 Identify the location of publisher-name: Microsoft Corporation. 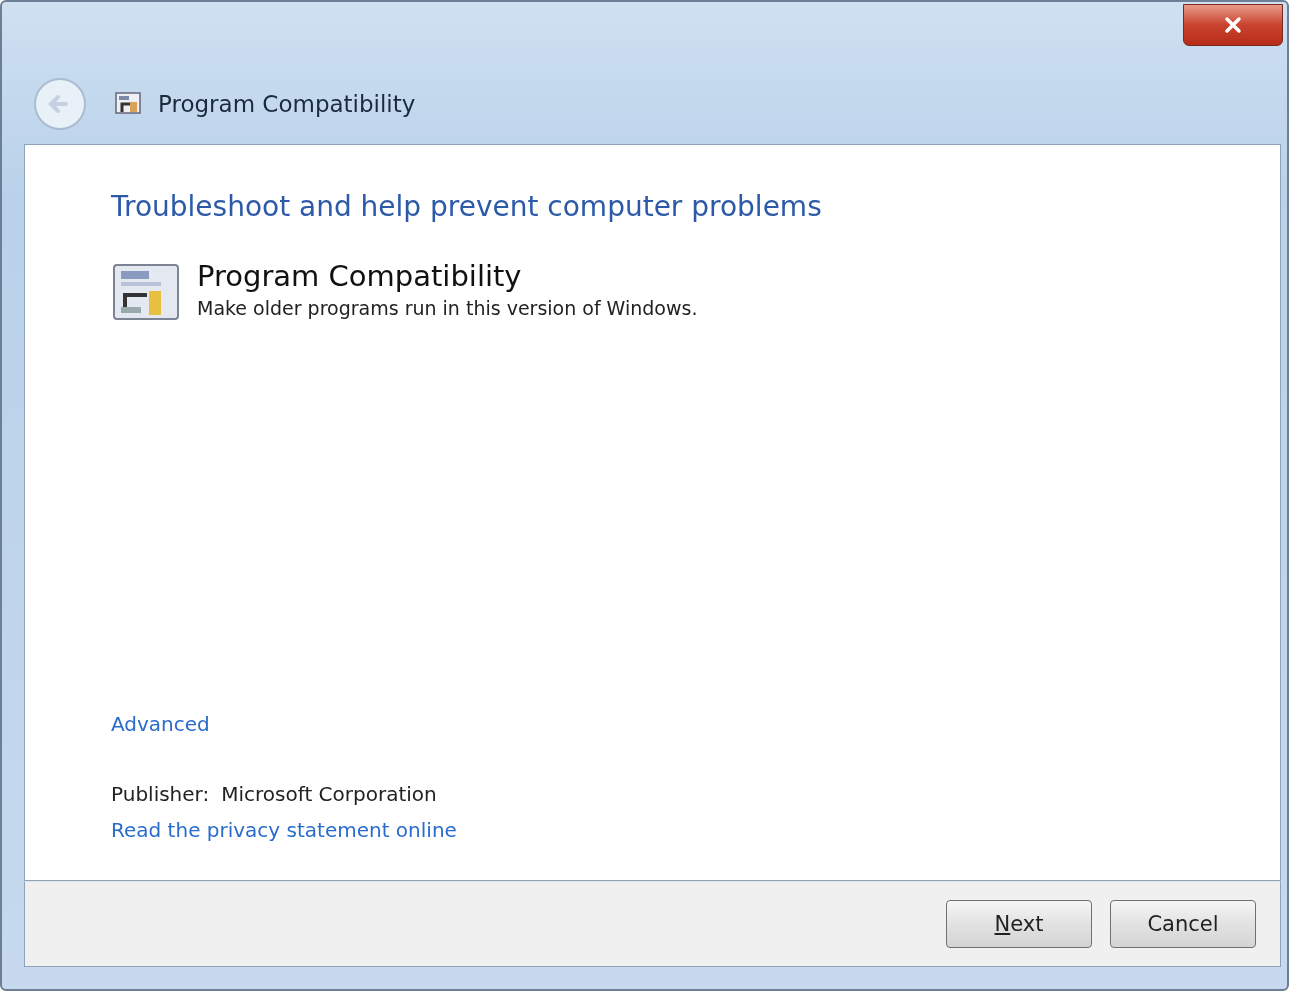
(329, 794).